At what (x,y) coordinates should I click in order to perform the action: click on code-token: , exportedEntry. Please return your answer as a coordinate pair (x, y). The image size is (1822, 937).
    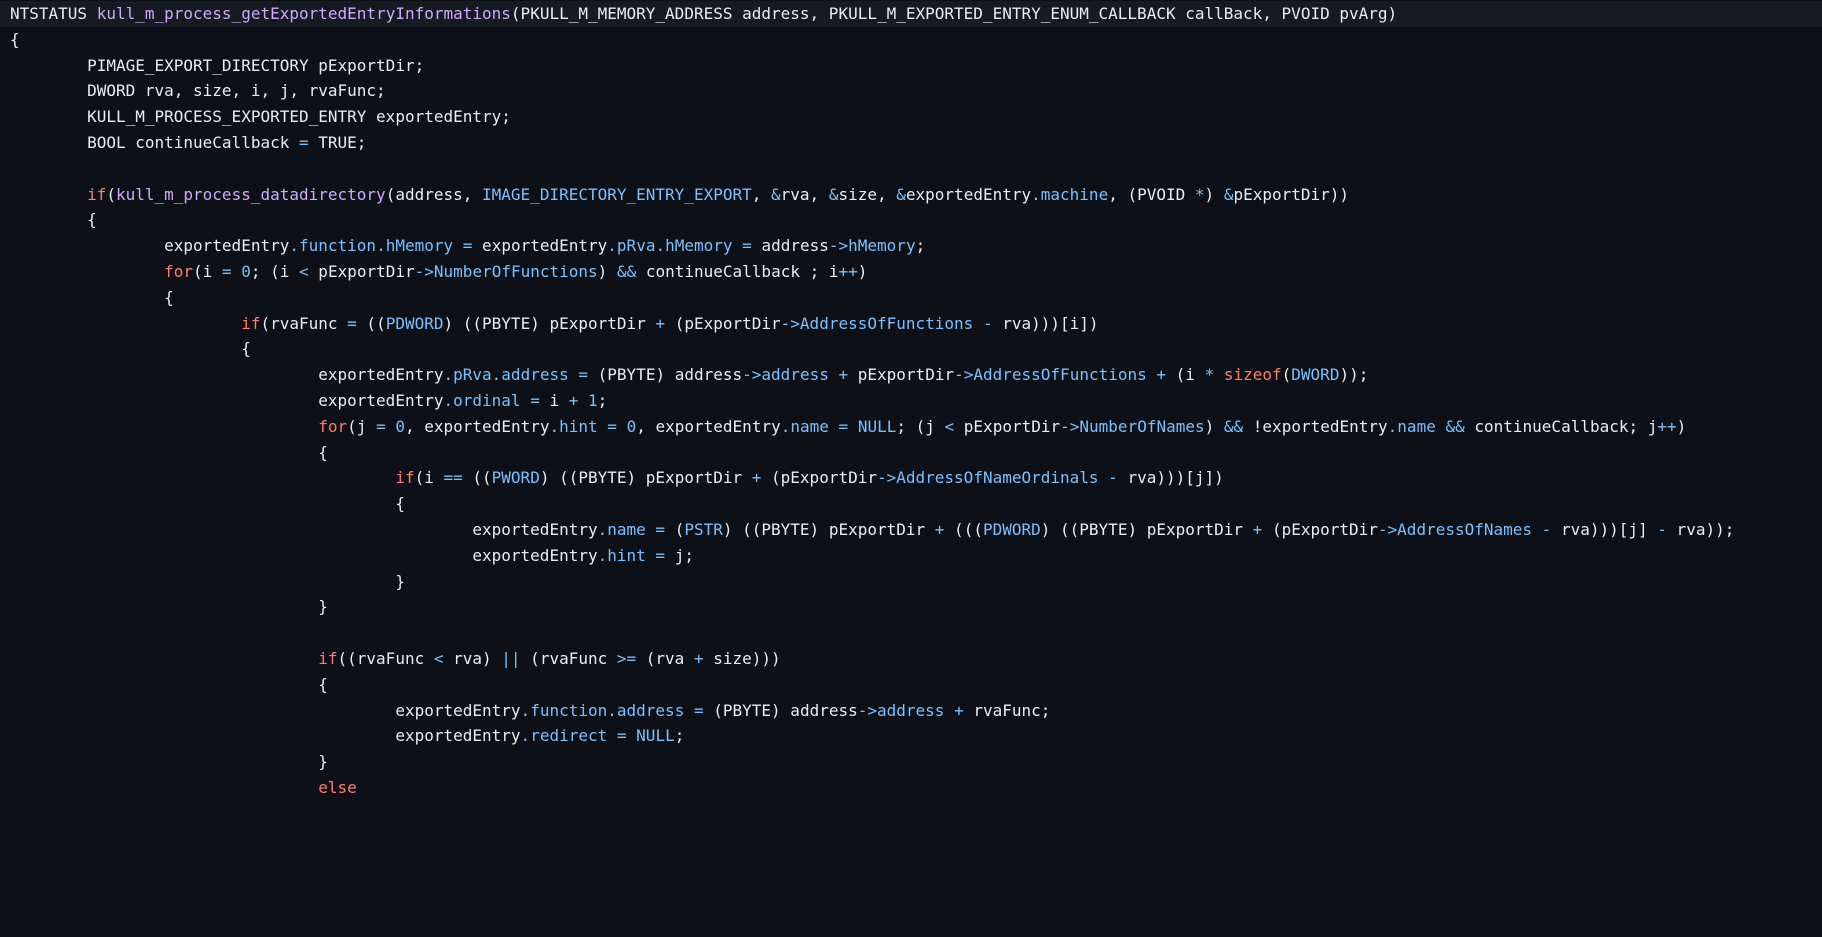
    Looking at the image, I should click on (477, 426).